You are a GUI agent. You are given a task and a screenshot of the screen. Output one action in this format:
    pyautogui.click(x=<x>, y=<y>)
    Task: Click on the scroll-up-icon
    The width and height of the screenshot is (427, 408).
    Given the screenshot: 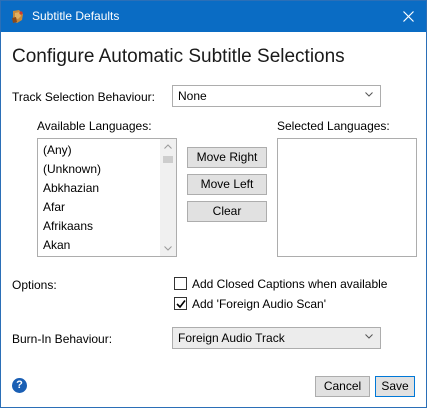 What is the action you would take?
    pyautogui.click(x=168, y=146)
    